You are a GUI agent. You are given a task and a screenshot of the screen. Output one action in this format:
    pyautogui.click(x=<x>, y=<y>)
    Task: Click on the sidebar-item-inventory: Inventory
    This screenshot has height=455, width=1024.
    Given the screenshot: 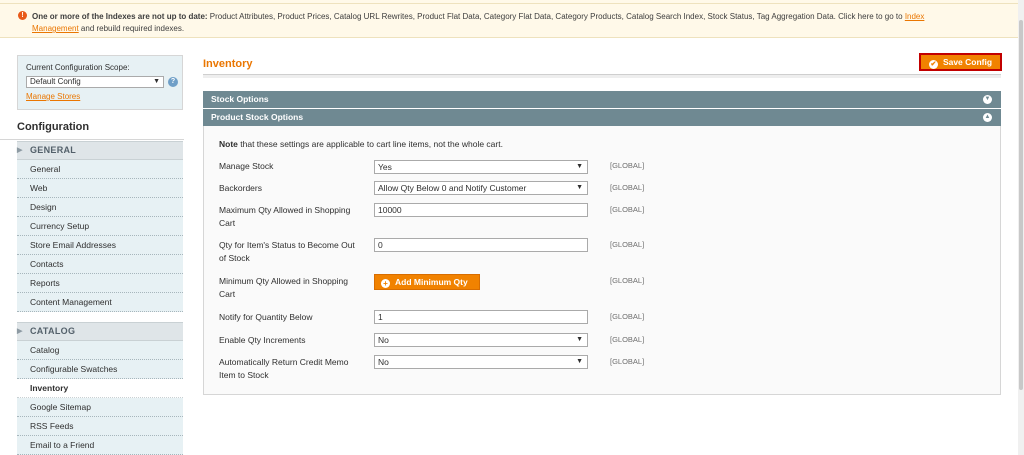 What is the action you would take?
    pyautogui.click(x=100, y=388)
    